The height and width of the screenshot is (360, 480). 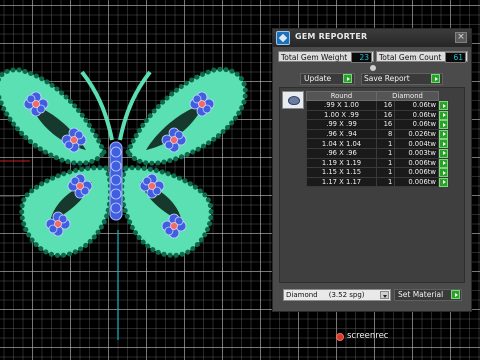 I want to click on gem-weight: 0.003tw, so click(x=416, y=153).